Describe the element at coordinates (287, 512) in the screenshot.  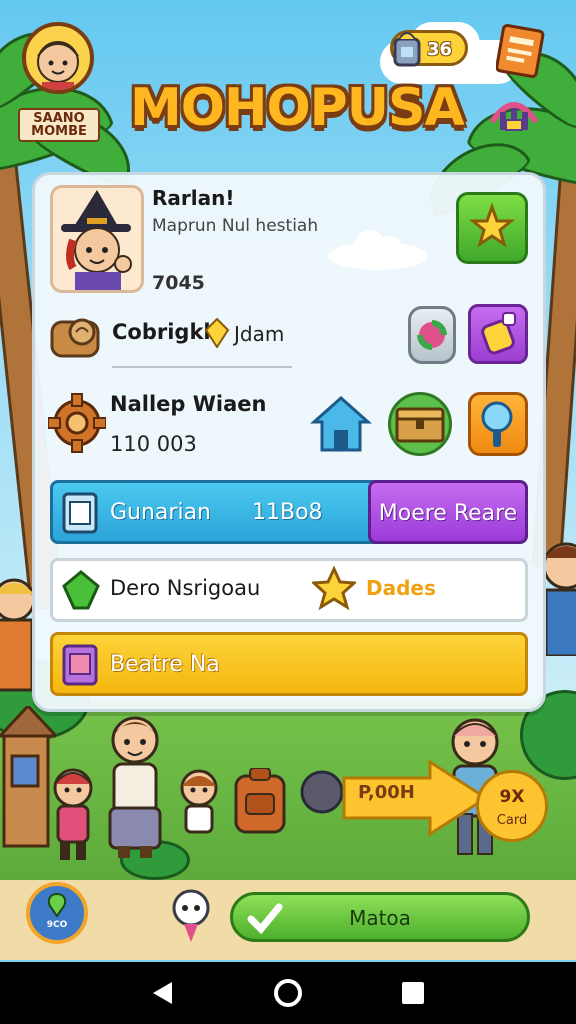
I see `progress-value: 11Bo8` at that location.